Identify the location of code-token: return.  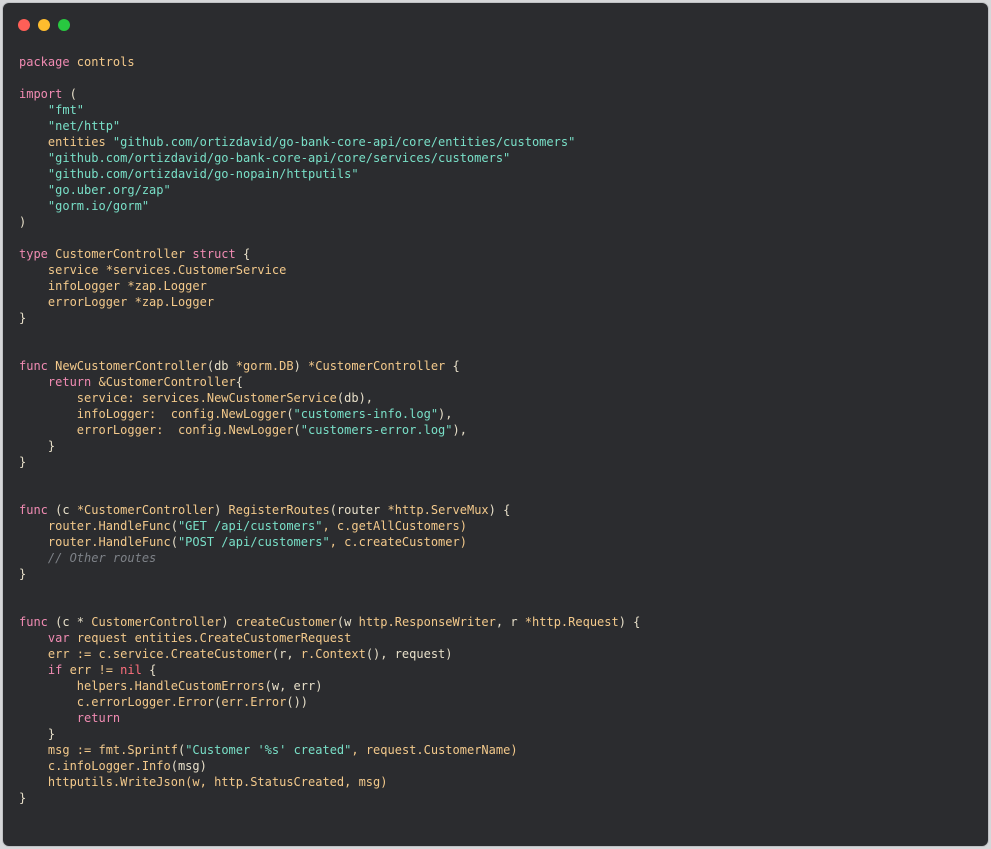
(69, 382).